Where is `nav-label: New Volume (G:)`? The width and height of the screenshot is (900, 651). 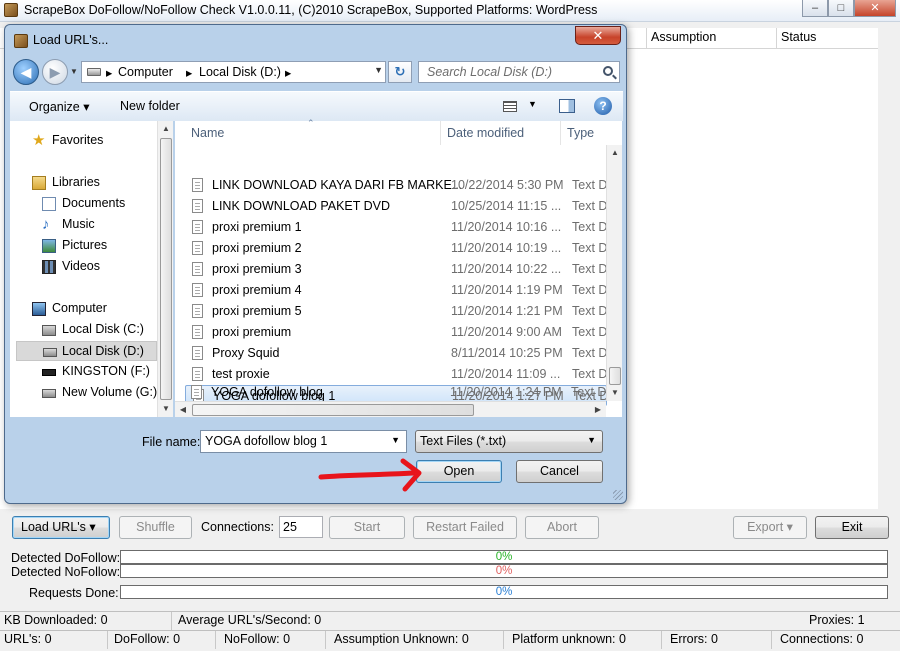 nav-label: New Volume (G:) is located at coordinates (110, 392).